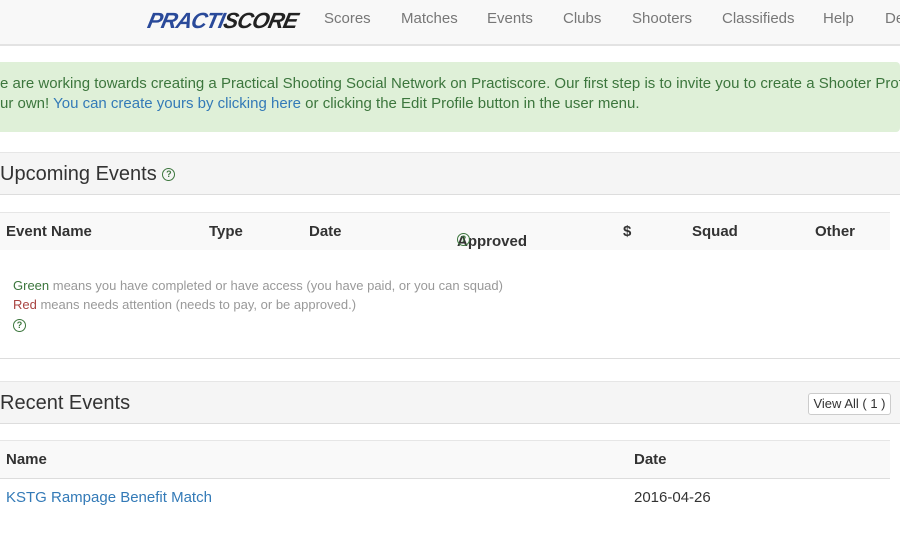 Image resolution: width=900 pixels, height=535 pixels. What do you see at coordinates (835, 231) in the screenshot?
I see `col-other: Other` at bounding box center [835, 231].